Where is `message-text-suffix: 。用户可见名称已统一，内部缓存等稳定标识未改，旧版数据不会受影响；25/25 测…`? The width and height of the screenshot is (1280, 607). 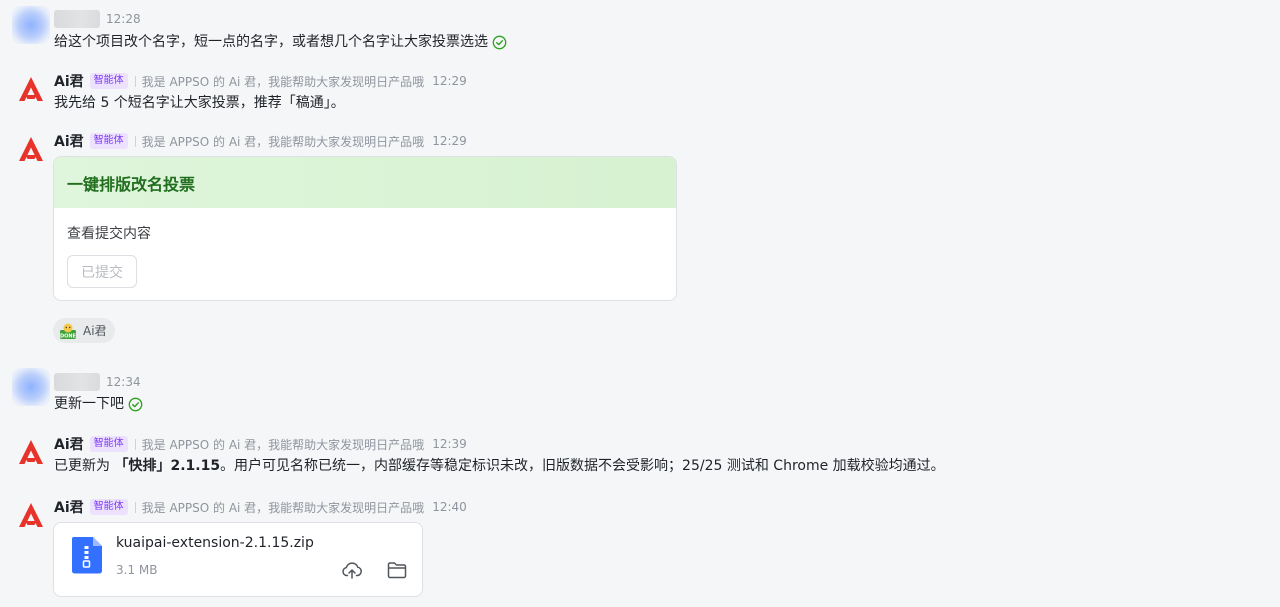 message-text-suffix: 。用户可见名称已统一，内部缓存等稳定标识未改，旧版数据不会受影响；25/25 测… is located at coordinates (582, 466).